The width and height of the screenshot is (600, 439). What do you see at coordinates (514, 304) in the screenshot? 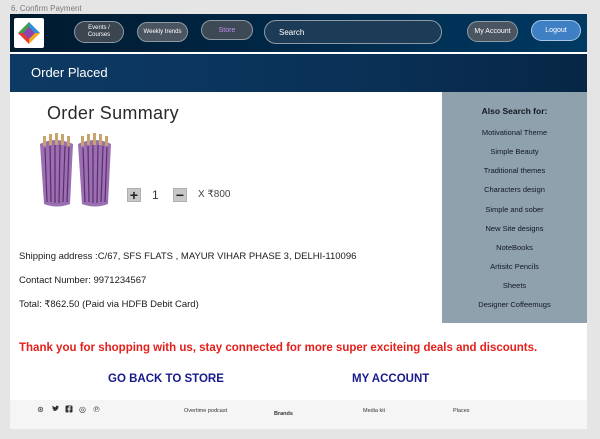
I see `sidebar-item-designer-coffeemugs: Designer Coffeemugs` at bounding box center [514, 304].